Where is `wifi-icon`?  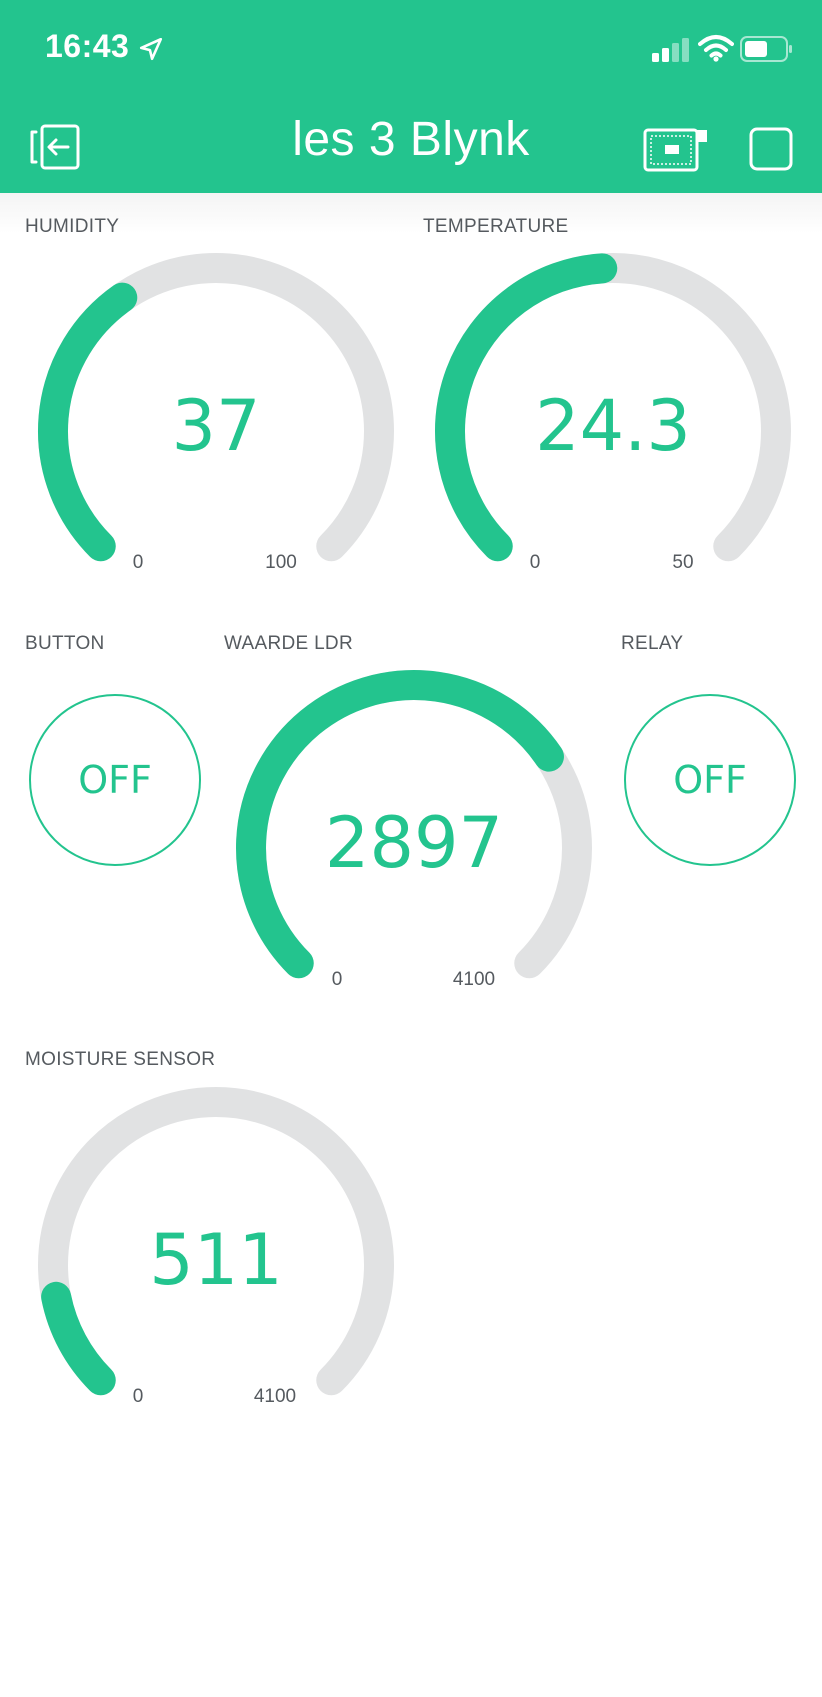
wifi-icon is located at coordinates (716, 48).